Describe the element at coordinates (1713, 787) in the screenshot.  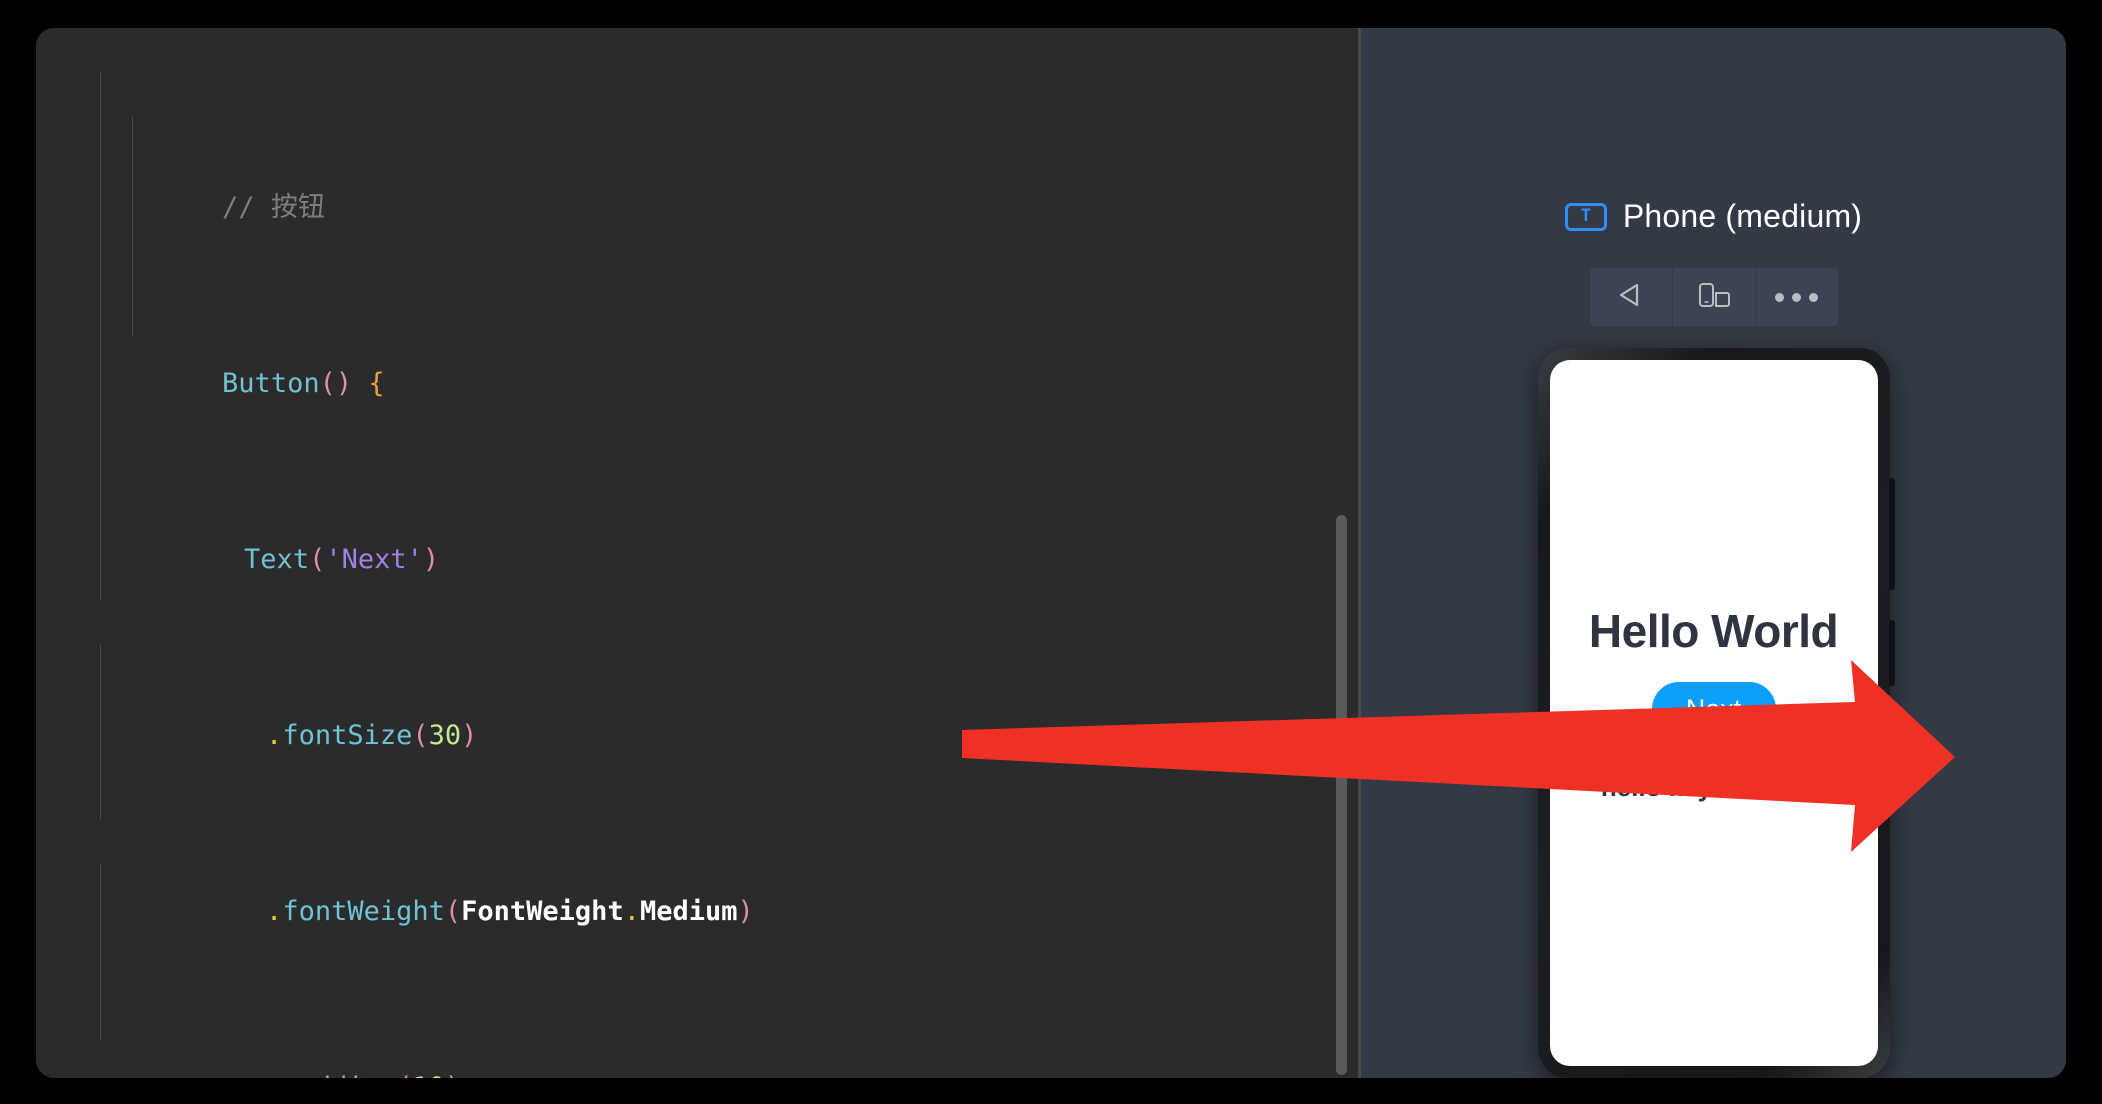
I see `counter-line-two: hello keyword two` at that location.